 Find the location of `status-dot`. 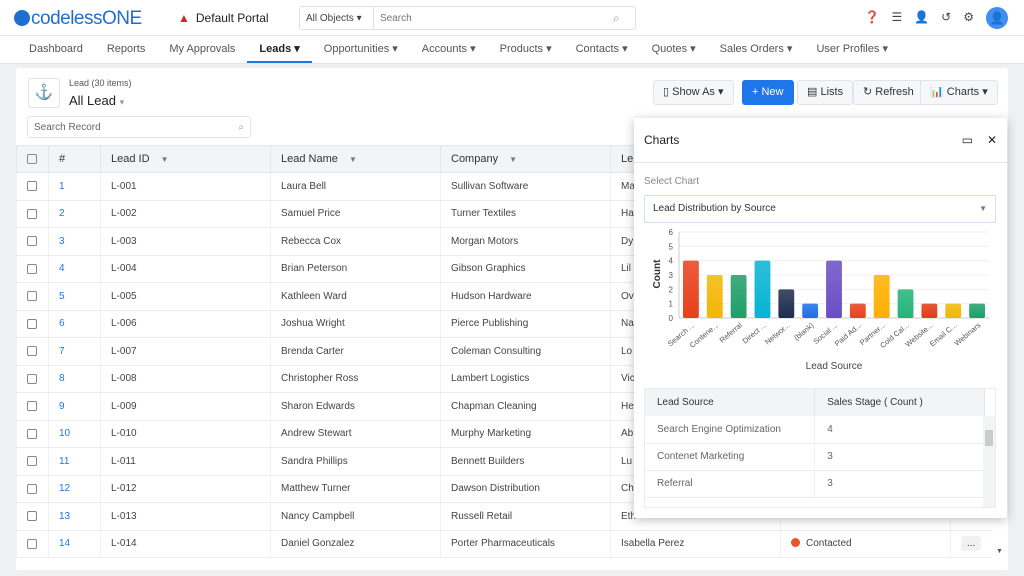

status-dot is located at coordinates (795, 543).